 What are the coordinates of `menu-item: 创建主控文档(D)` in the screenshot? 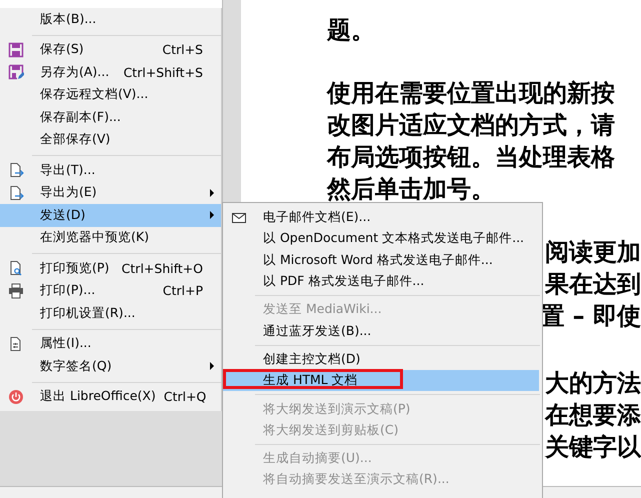 It's located at (381, 359).